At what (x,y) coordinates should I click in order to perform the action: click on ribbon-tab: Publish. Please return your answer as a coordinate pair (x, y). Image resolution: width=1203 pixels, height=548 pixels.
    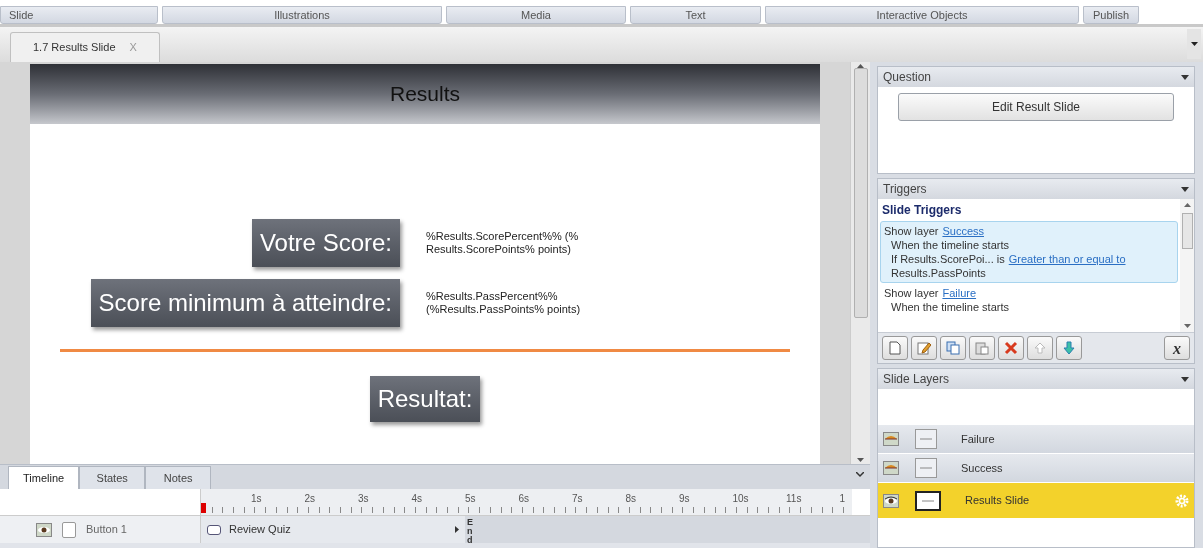
    Looking at the image, I should click on (1111, 15).